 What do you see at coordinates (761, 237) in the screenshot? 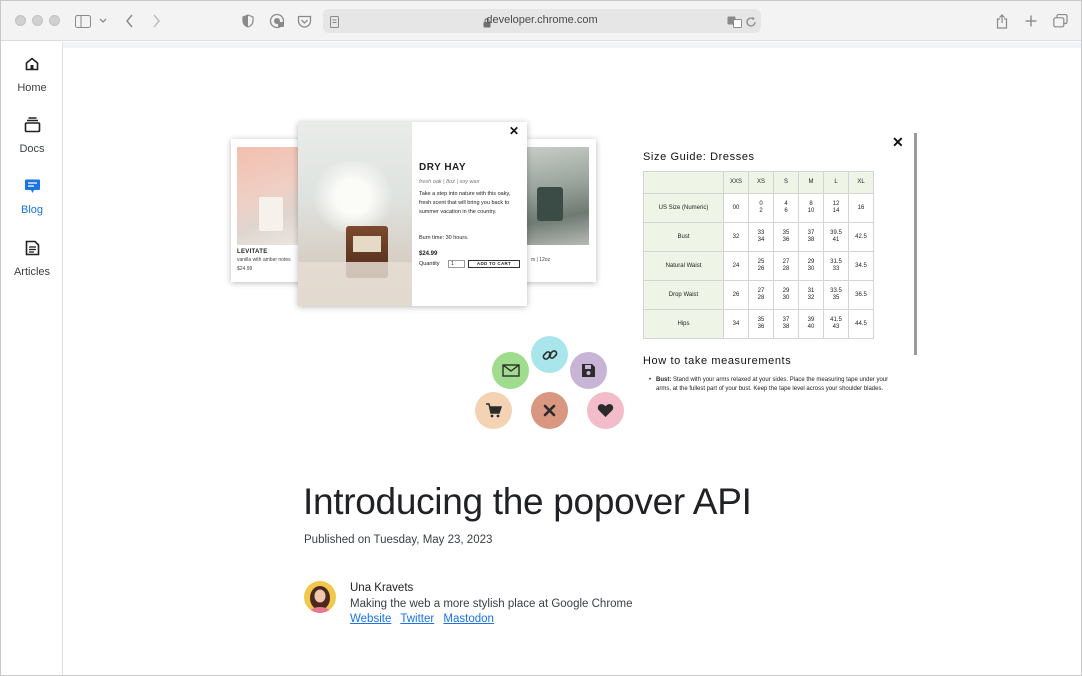
I see `table-cell: 33 34` at bounding box center [761, 237].